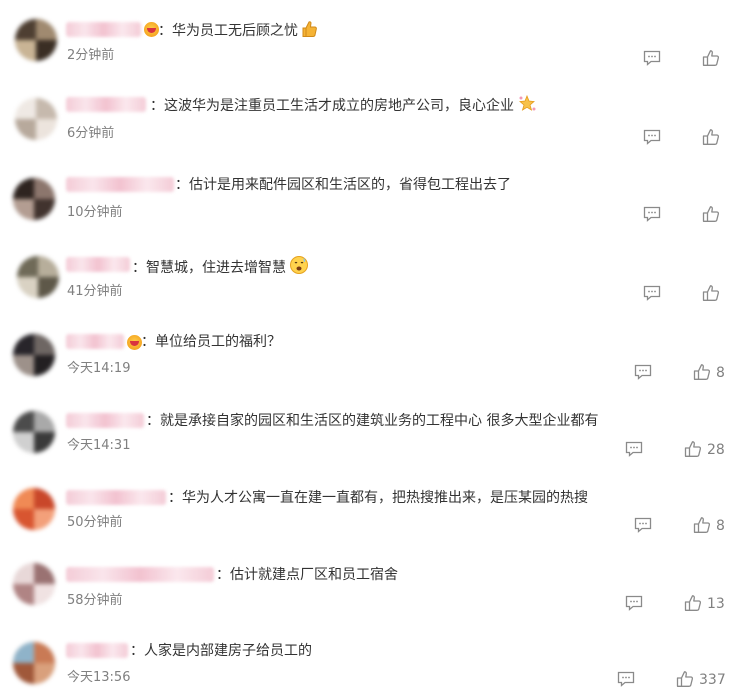 This screenshot has height=700, width=740. I want to click on comment-time: 10分钟前, so click(95, 212).